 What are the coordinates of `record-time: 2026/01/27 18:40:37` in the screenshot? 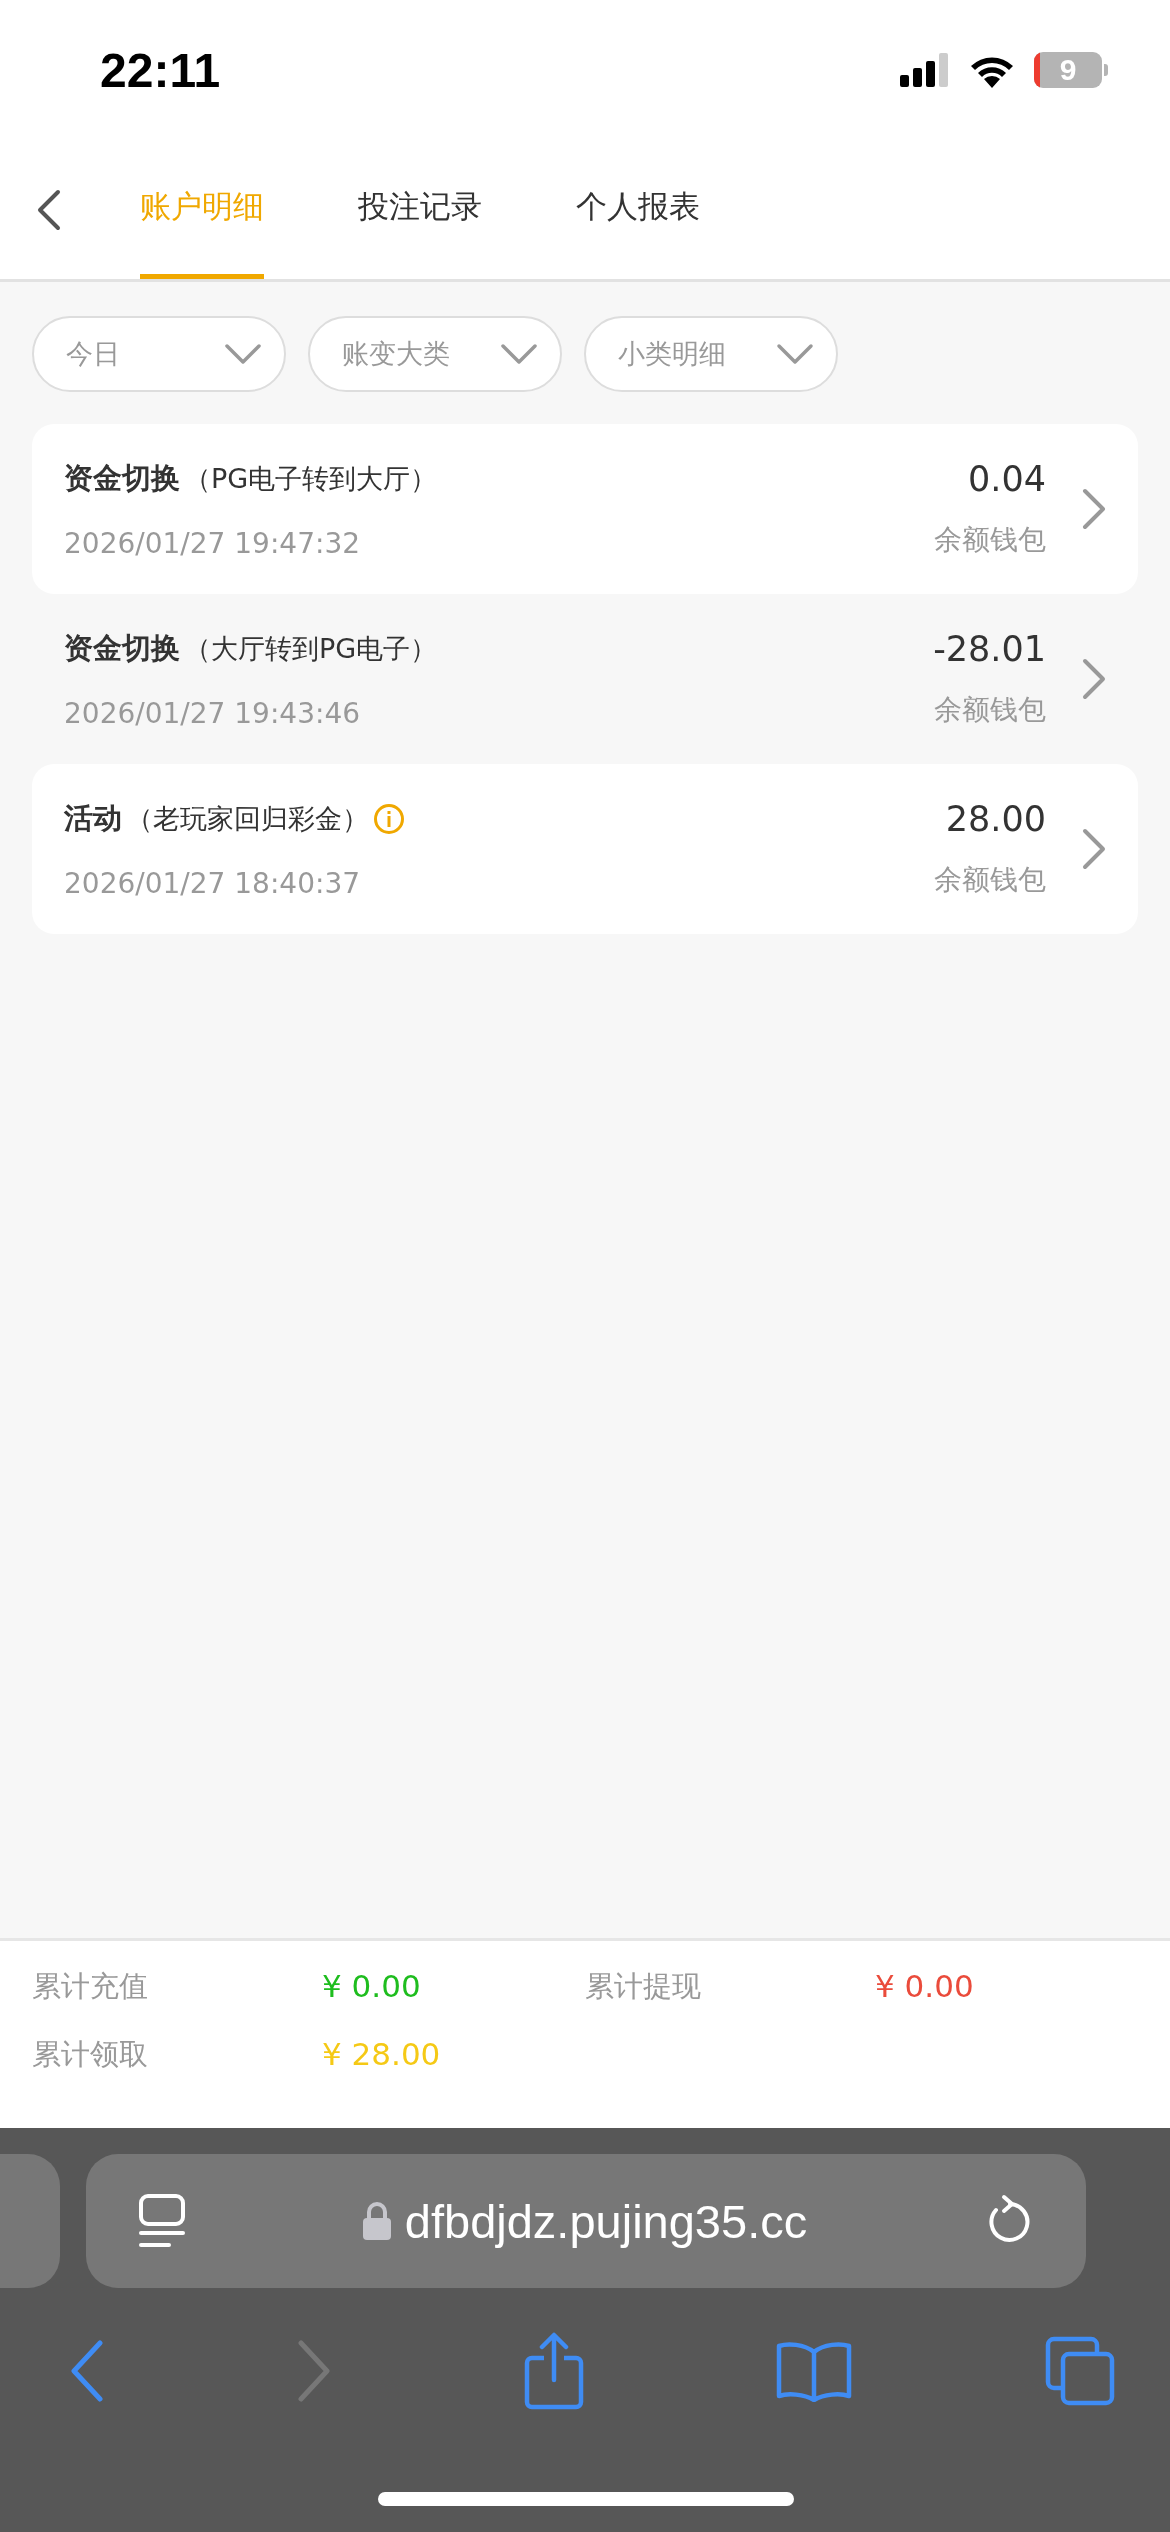 It's located at (213, 883).